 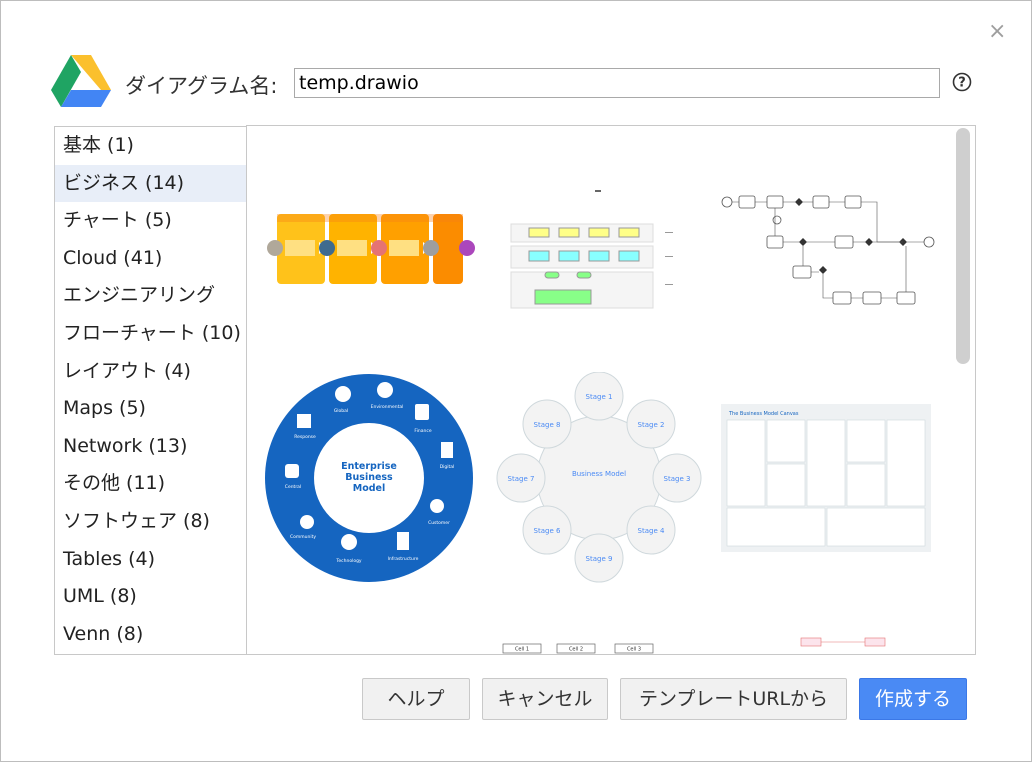 I want to click on svg-text: Stage 7, so click(x=521, y=479).